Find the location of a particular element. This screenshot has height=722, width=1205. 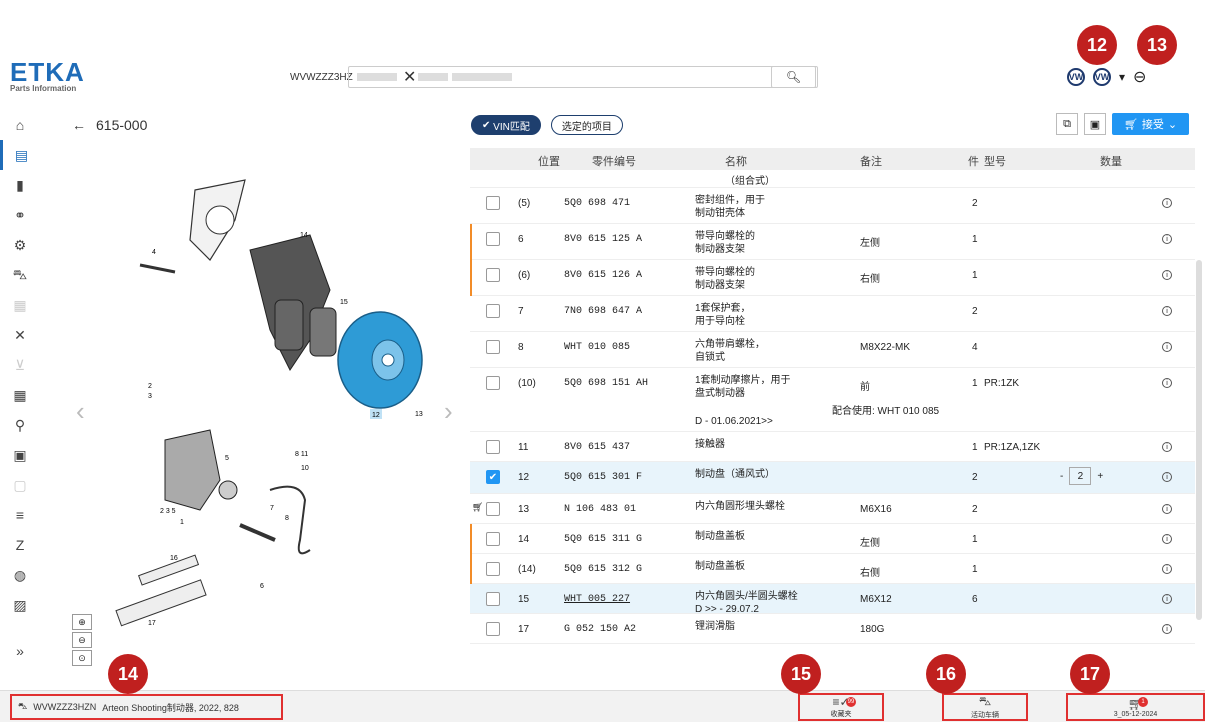

zoom-in-icon: ⊕ is located at coordinates (82, 622).